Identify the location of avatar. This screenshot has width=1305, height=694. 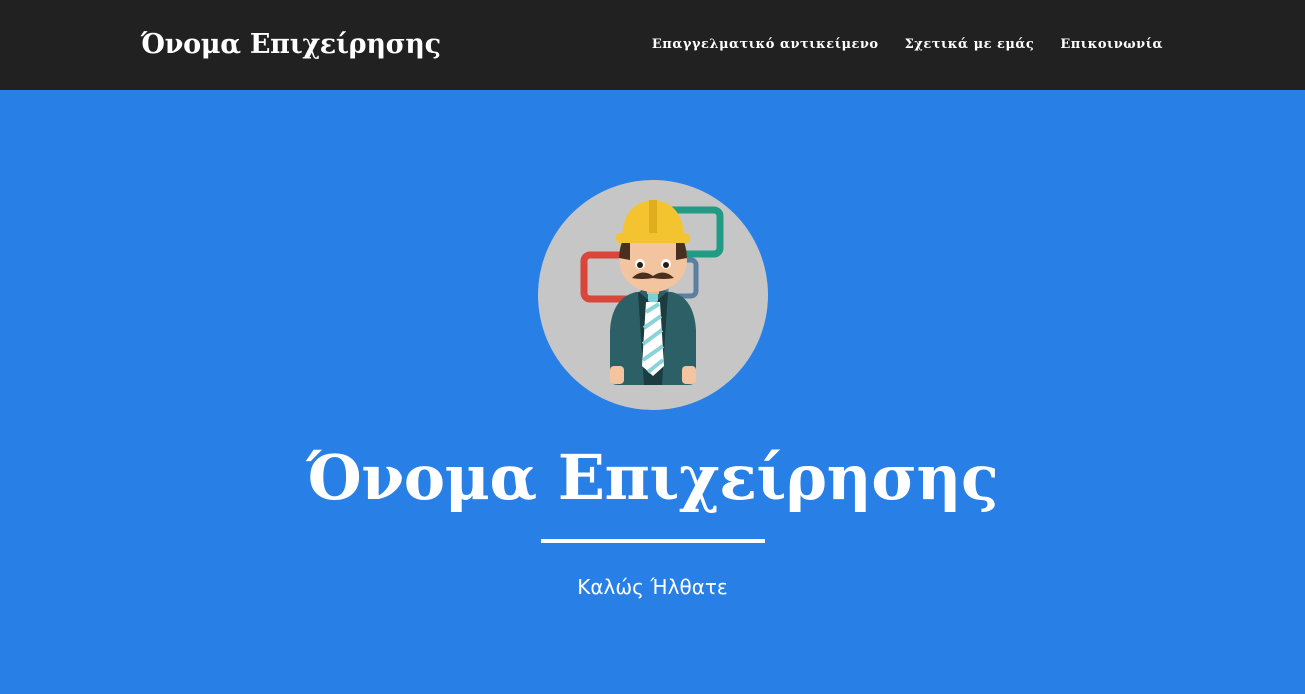
(653, 295).